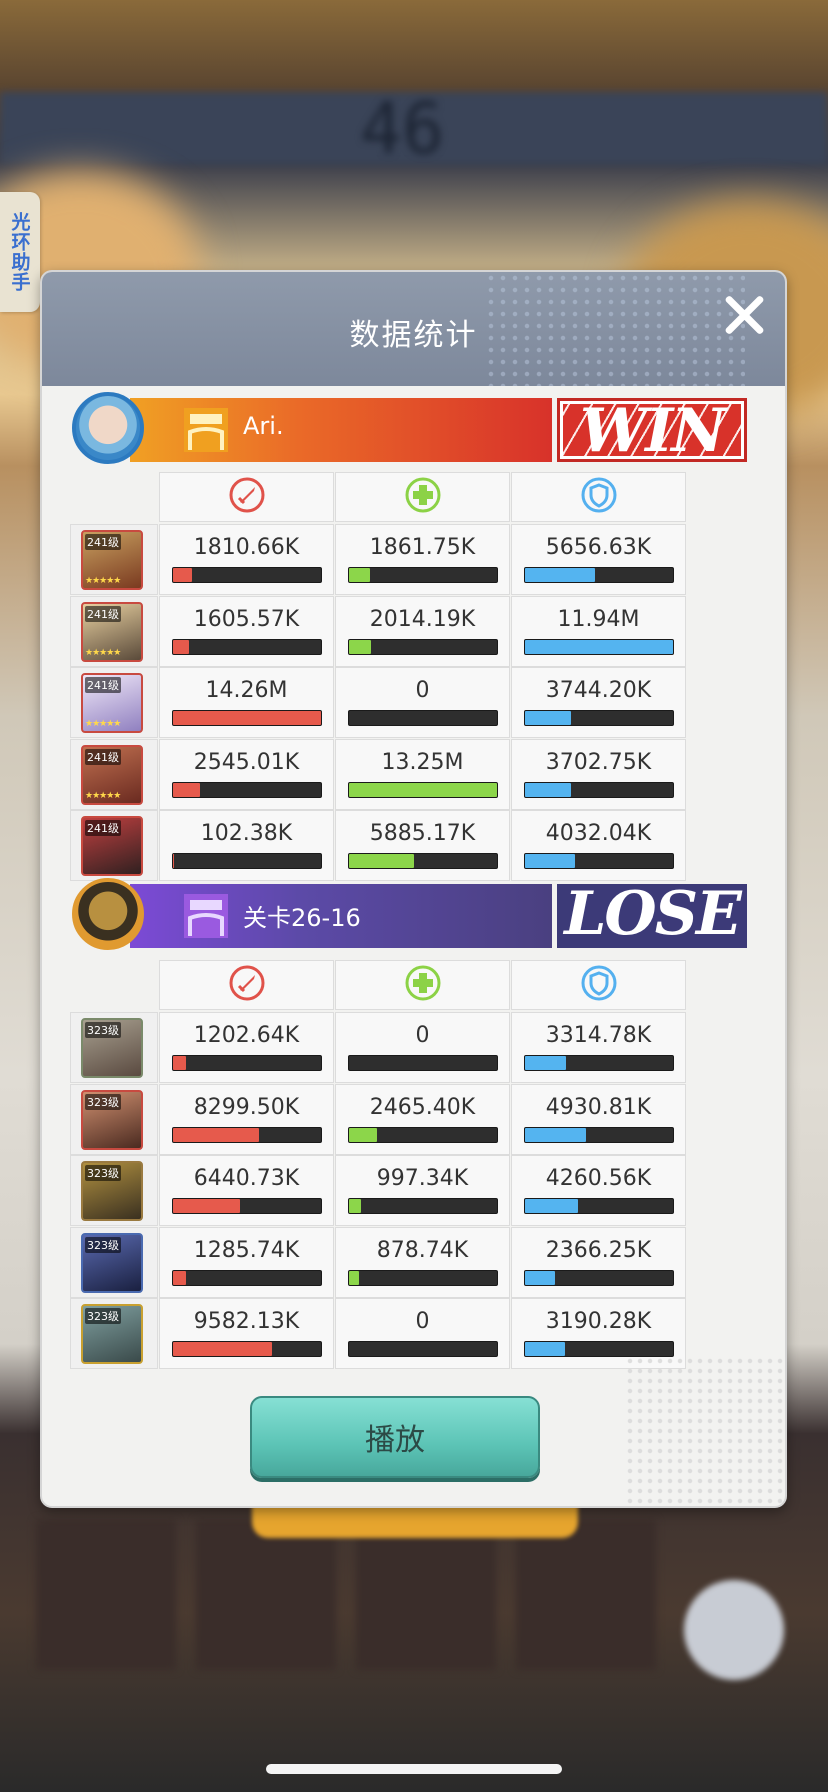 Image resolution: width=828 pixels, height=1792 pixels. Describe the element at coordinates (414, 1769) in the screenshot. I see `home-indicator` at that location.